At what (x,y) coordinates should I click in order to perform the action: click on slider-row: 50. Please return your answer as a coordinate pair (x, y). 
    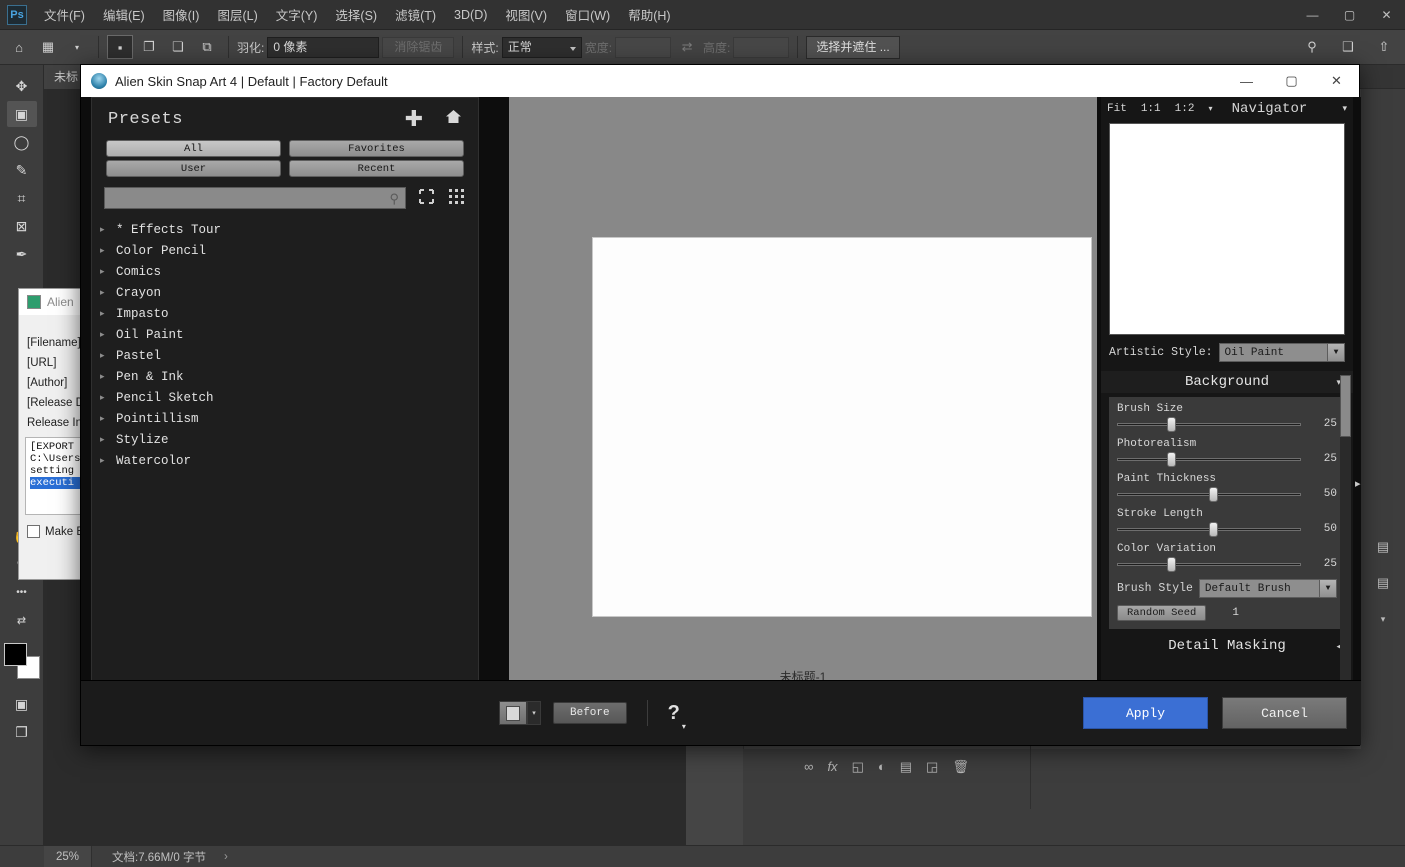
    Looking at the image, I should click on (1227, 494).